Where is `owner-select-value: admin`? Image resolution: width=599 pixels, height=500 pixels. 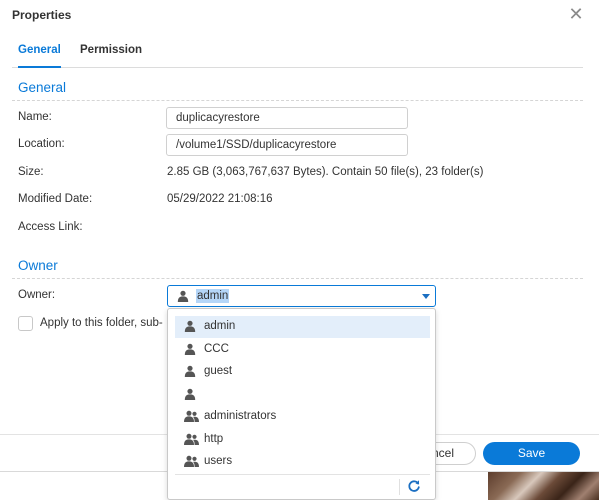 owner-select-value: admin is located at coordinates (213, 296).